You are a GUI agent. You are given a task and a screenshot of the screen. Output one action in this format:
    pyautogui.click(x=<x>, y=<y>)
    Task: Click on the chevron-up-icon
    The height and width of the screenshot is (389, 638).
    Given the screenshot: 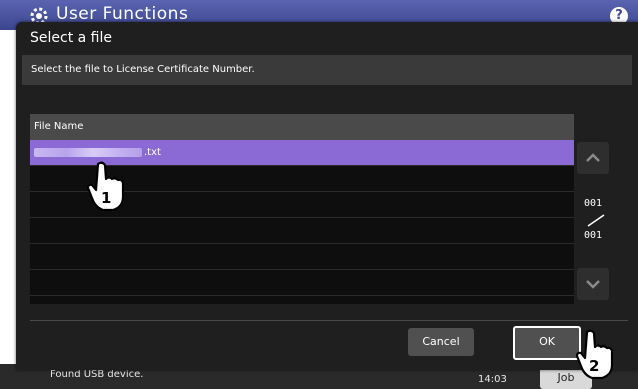 What is the action you would take?
    pyautogui.click(x=593, y=157)
    